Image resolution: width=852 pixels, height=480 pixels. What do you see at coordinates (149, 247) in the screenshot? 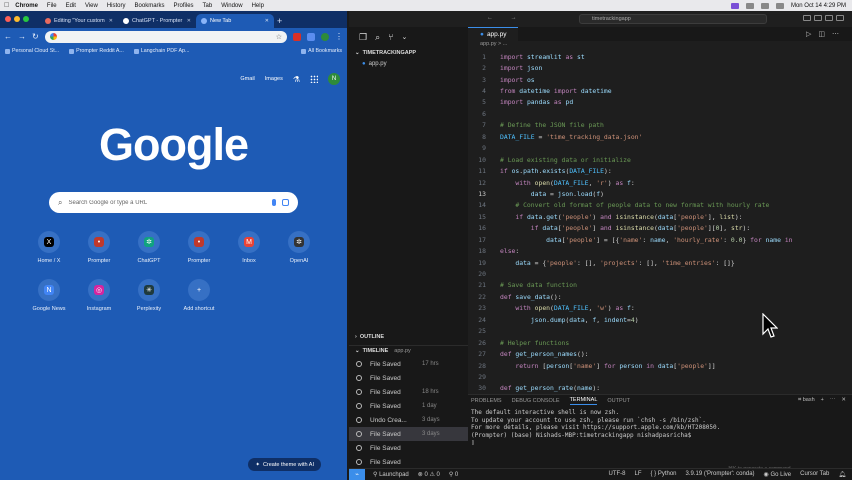
I see `shortcut-tile: ✲ ChatGPT` at bounding box center [149, 247].